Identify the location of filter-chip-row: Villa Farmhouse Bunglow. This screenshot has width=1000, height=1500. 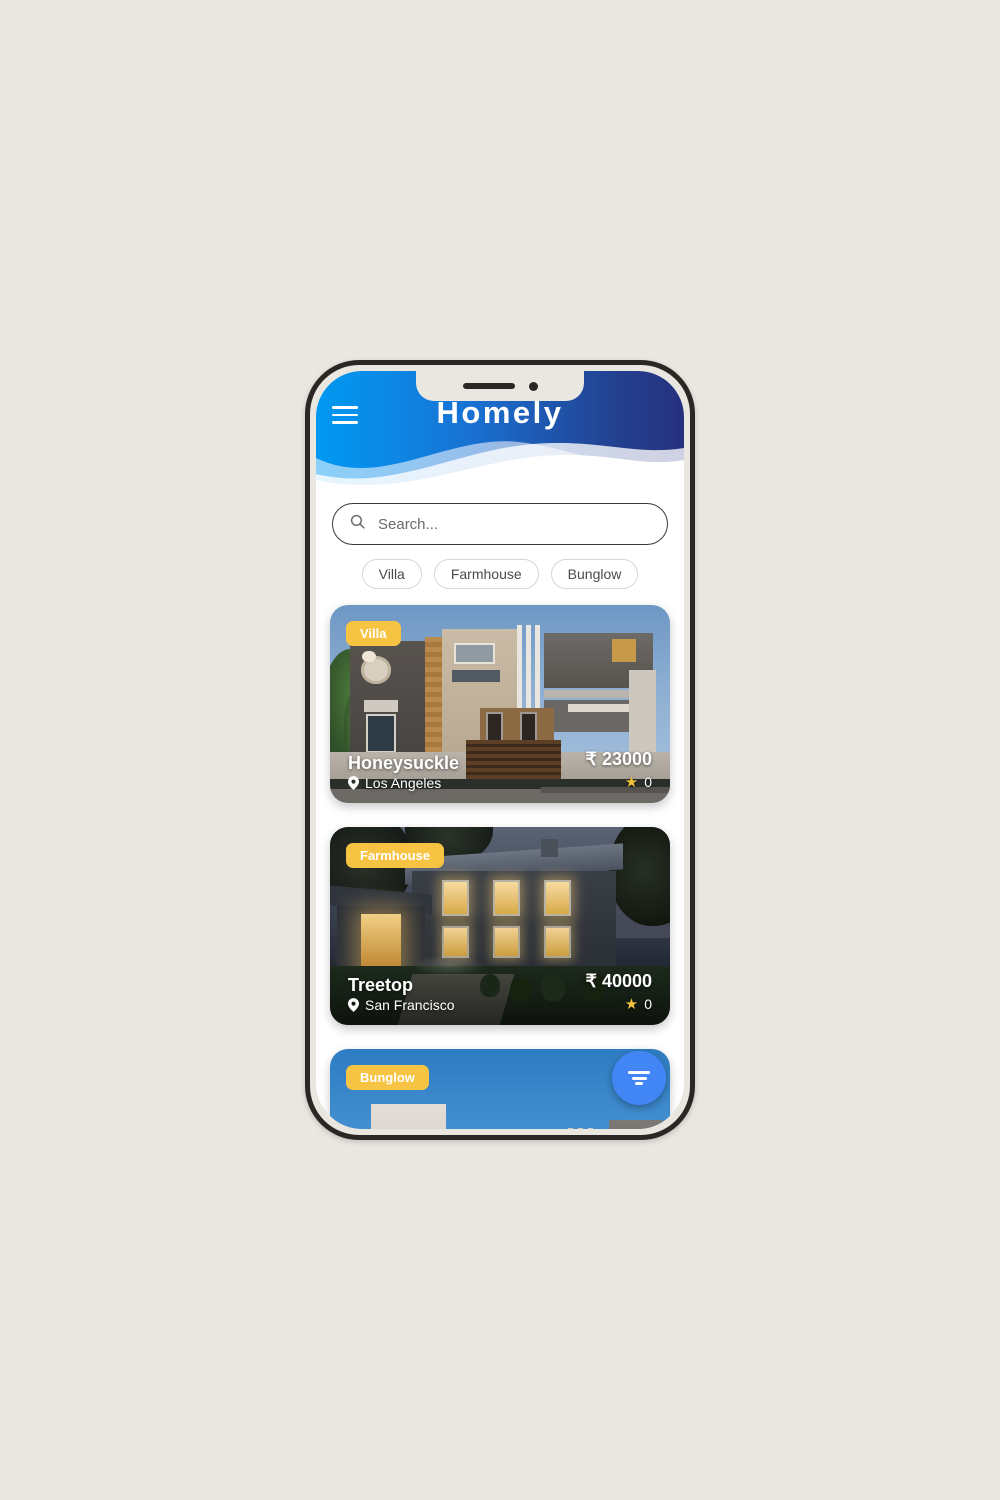
(500, 567).